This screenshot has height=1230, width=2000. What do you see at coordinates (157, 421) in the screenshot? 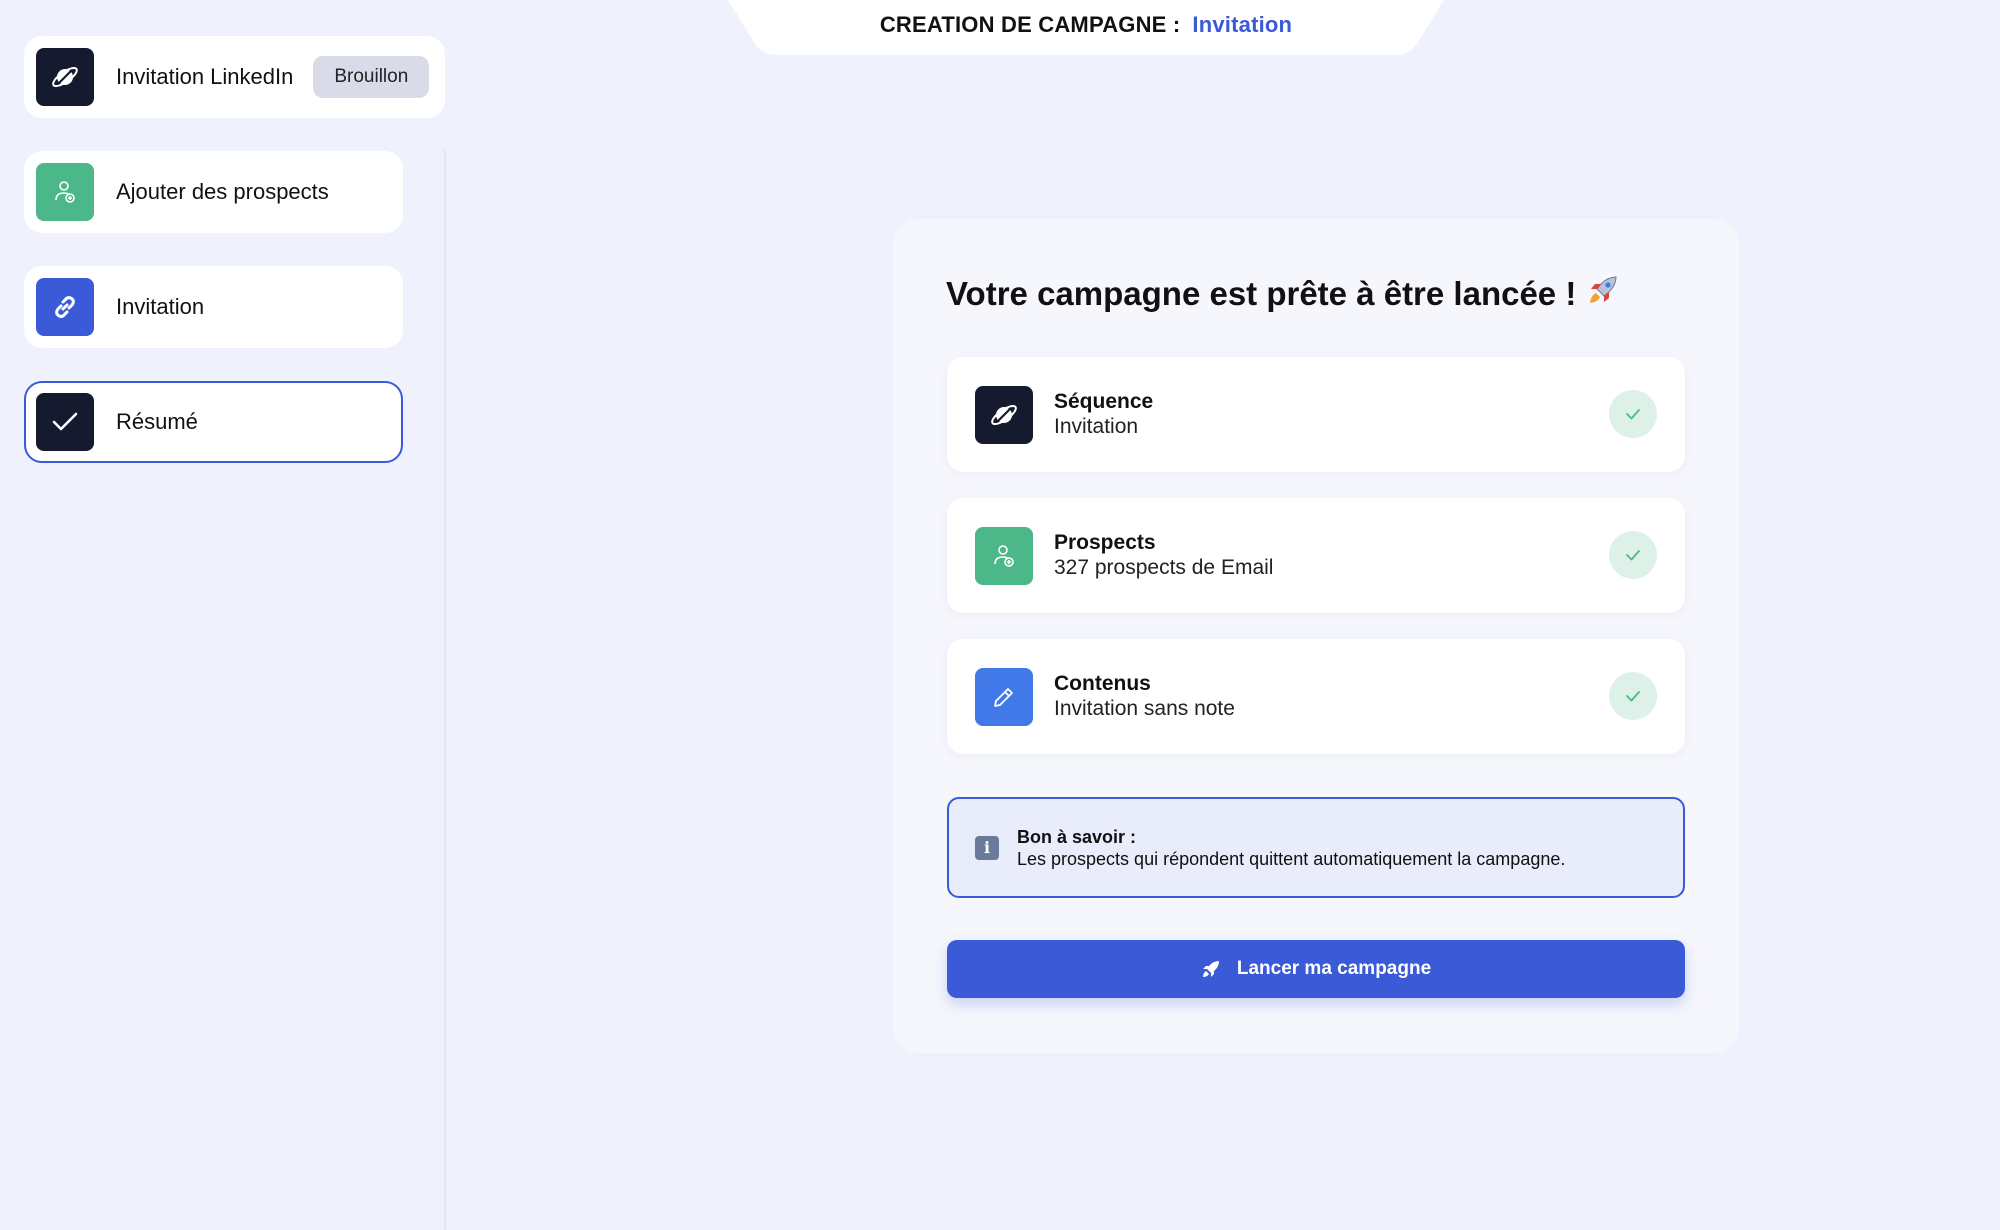
I see `sidebar-item-label: Résumé` at bounding box center [157, 421].